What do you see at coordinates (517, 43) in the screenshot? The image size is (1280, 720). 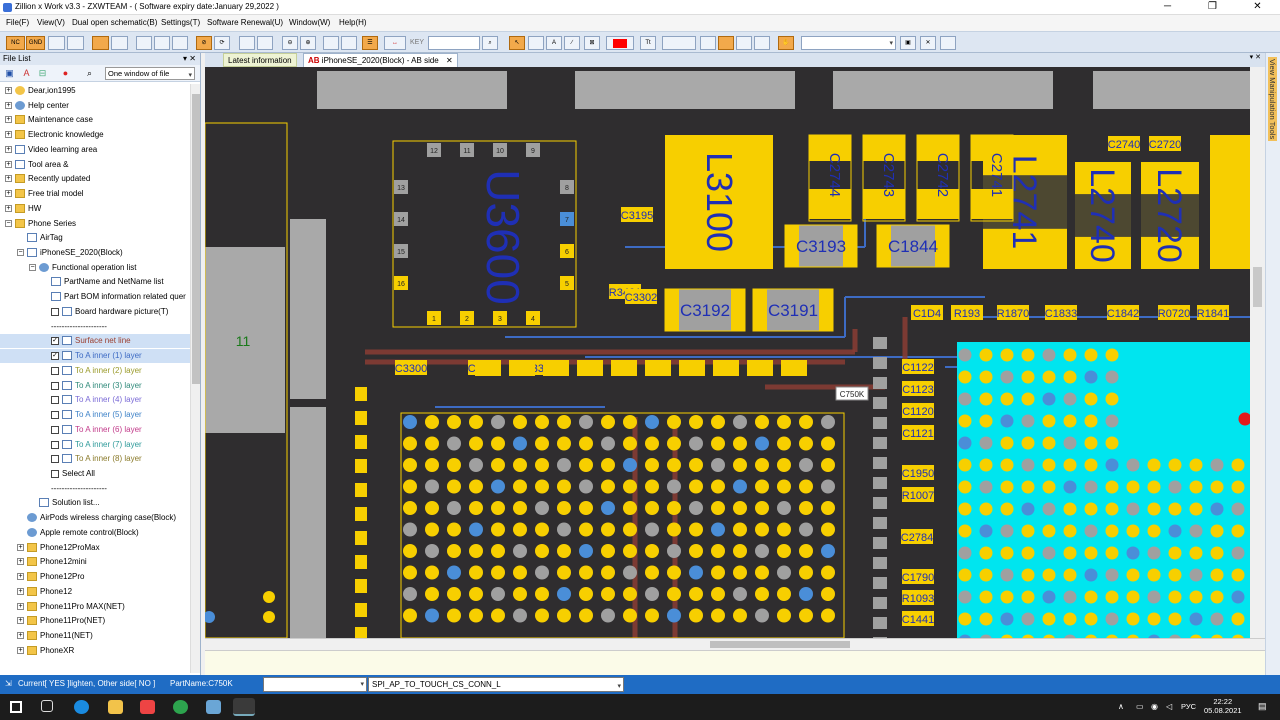 I see `pointer-button: ↖` at bounding box center [517, 43].